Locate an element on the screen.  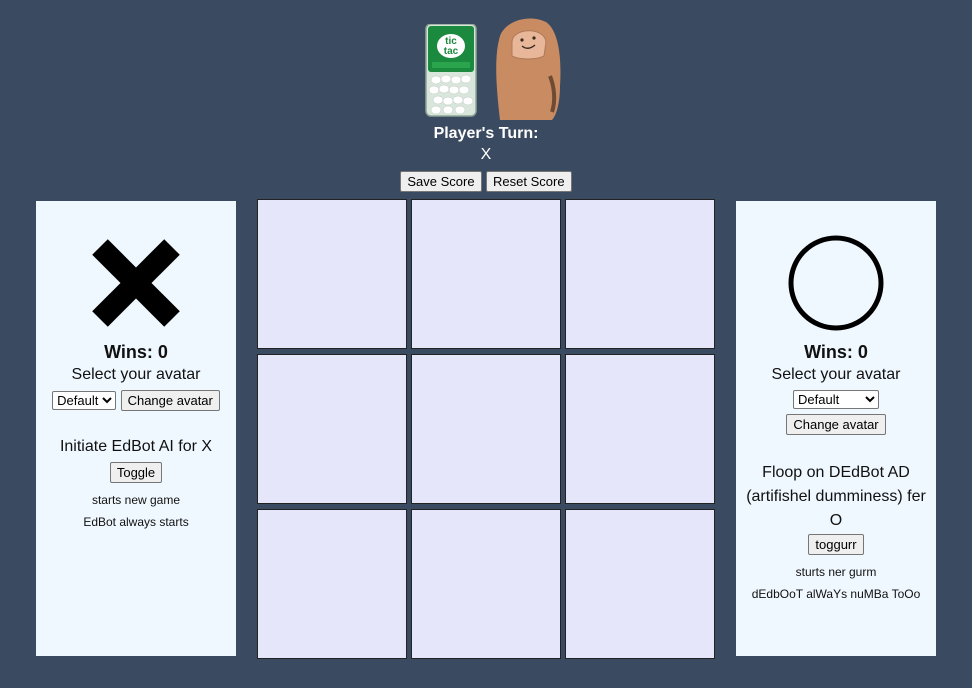
player-x-select-avatar-label: Select your avatar is located at coordinates (136, 374).